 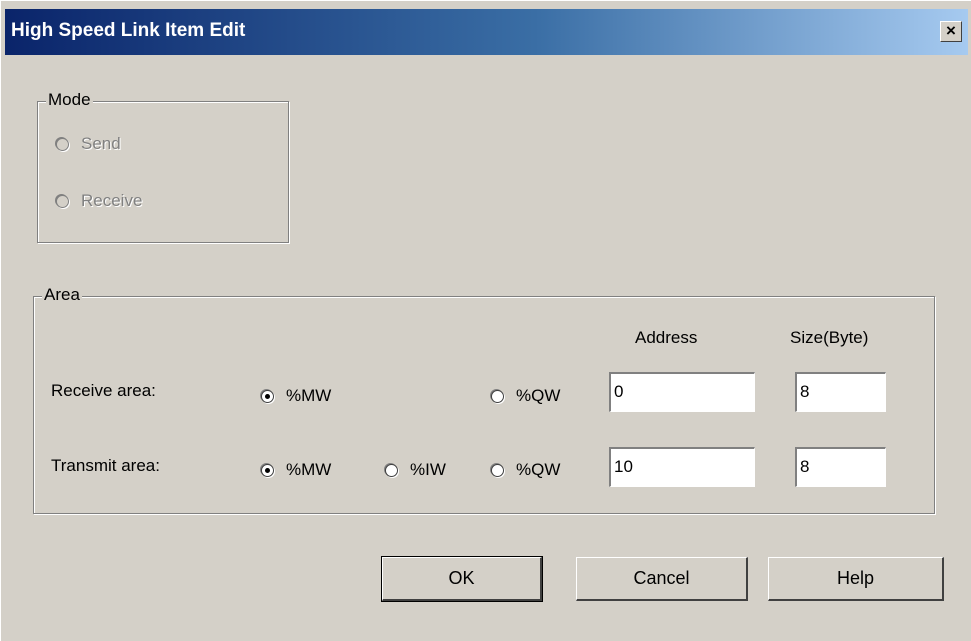 What do you see at coordinates (666, 337) in the screenshot?
I see `address-header: Address` at bounding box center [666, 337].